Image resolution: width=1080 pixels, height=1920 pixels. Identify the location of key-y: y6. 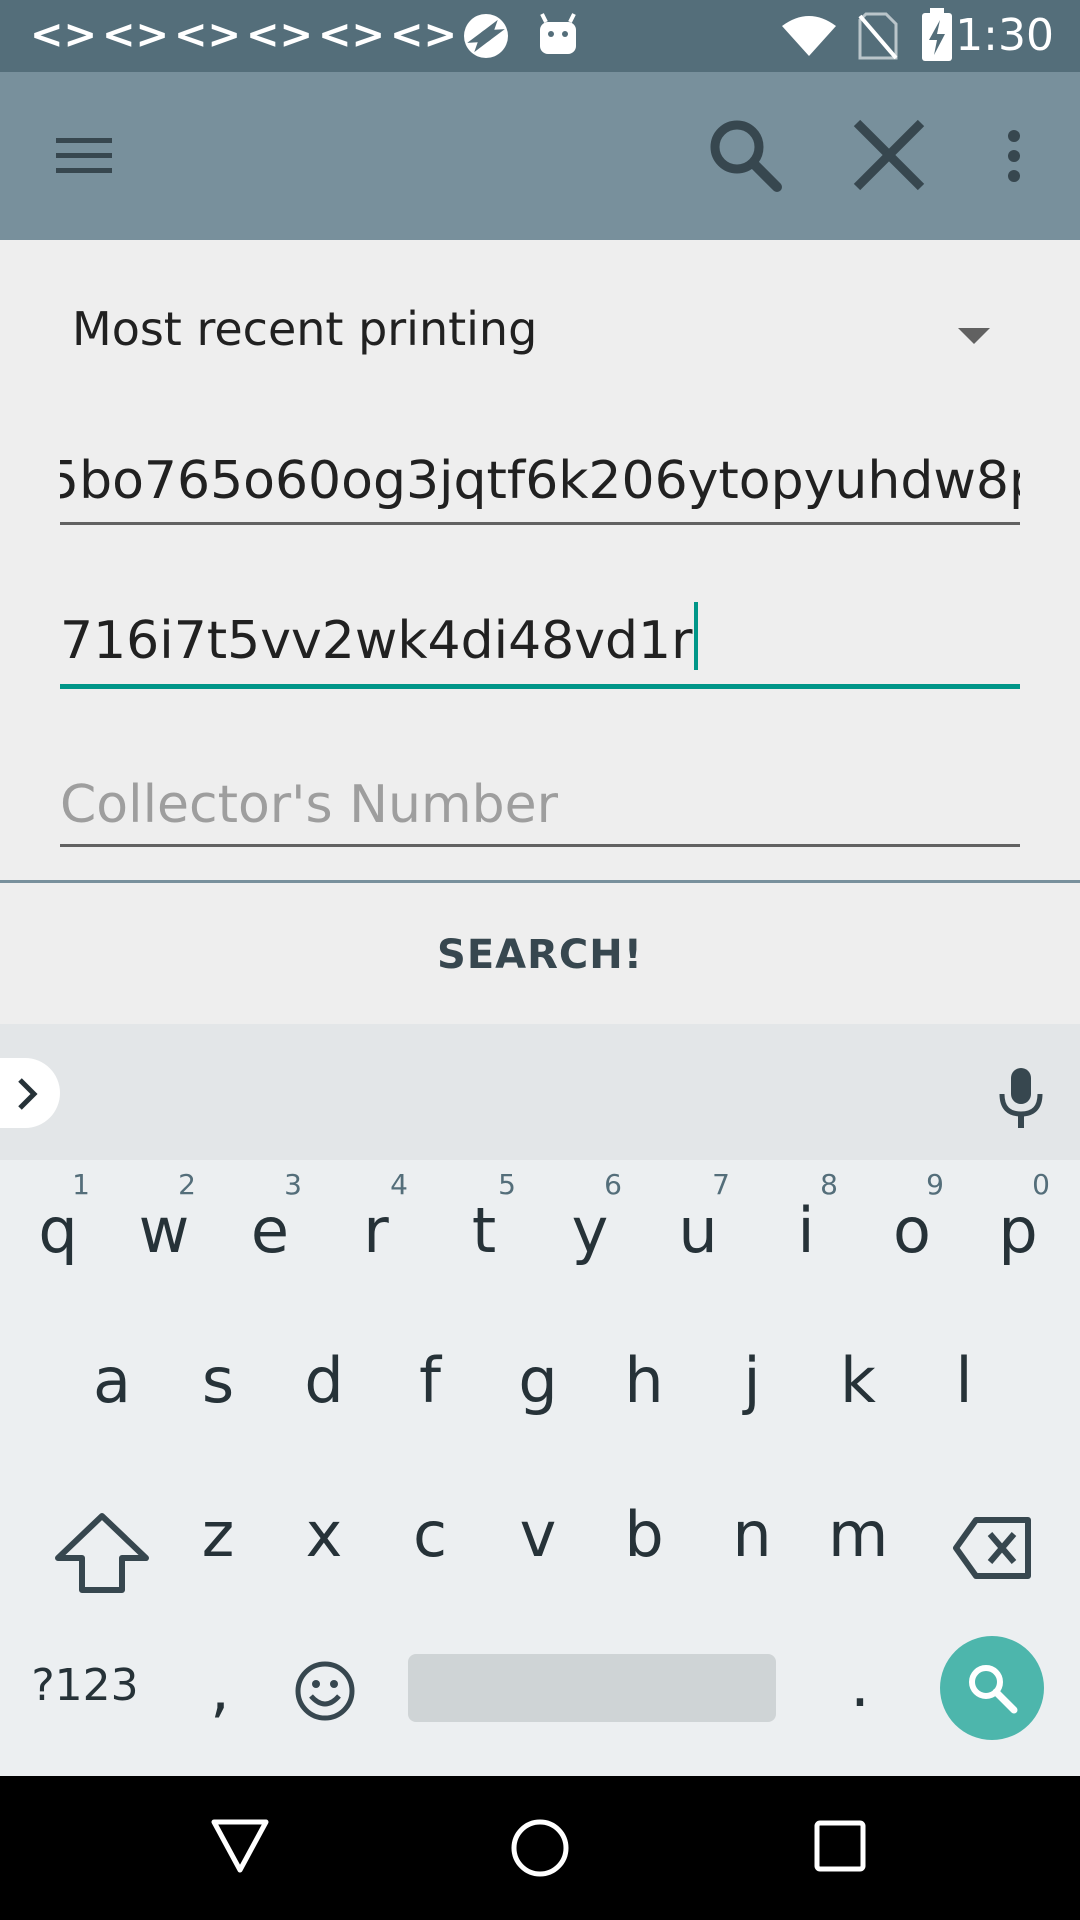
(591, 1217).